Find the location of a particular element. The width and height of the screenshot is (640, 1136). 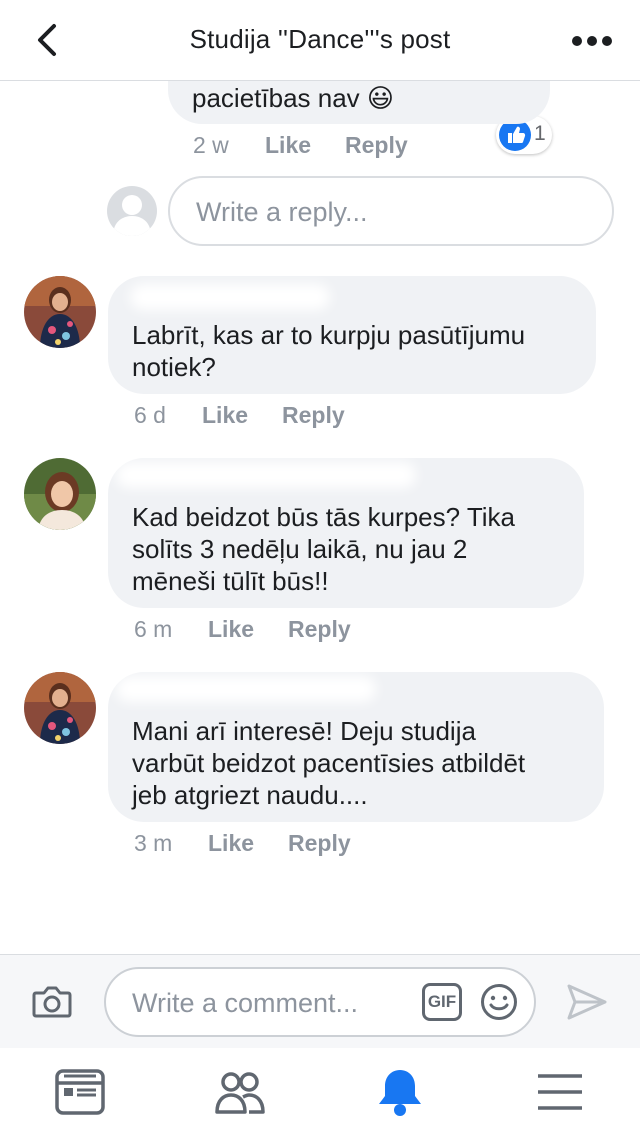

reply-input is located at coordinates (396, 212).